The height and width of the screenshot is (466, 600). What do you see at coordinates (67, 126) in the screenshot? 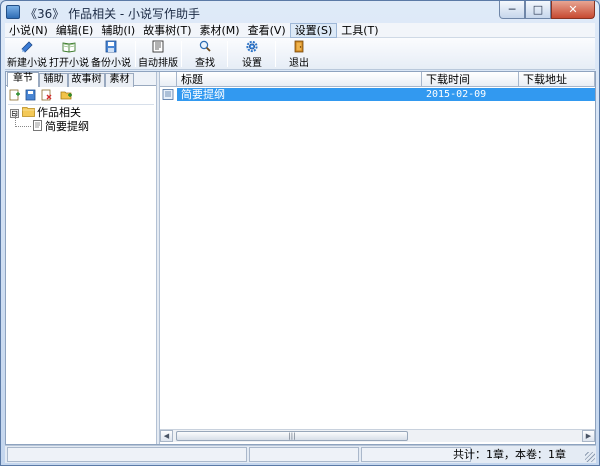
I see `tree-node-chapter-label: 简要提纲` at bounding box center [67, 126].